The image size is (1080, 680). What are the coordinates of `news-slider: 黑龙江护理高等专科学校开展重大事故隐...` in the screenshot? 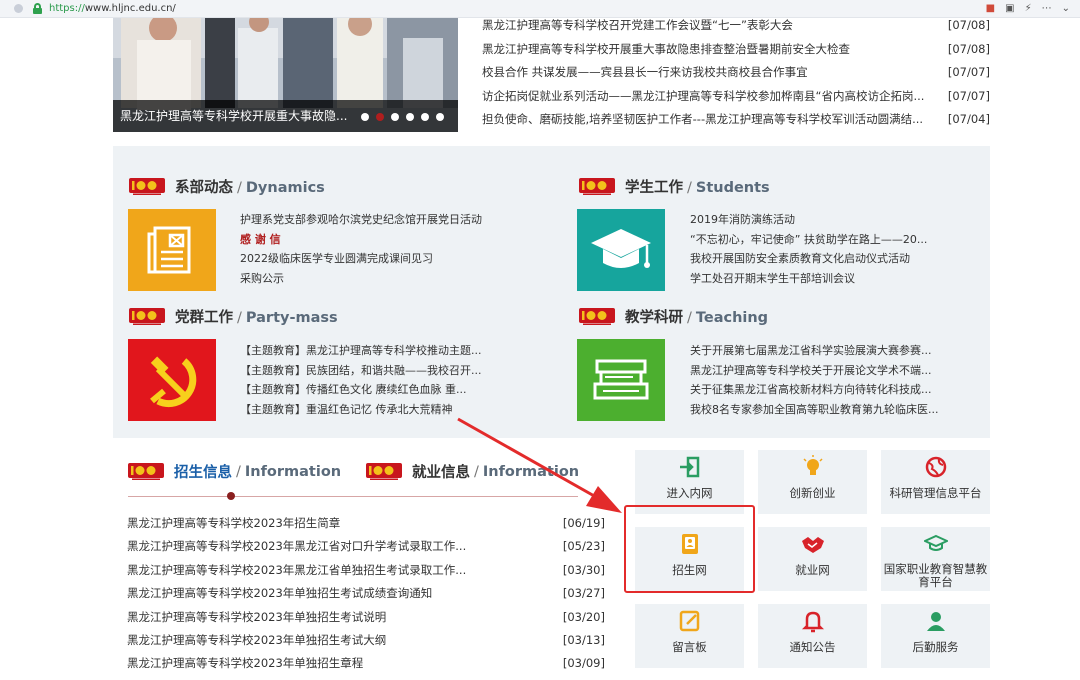 It's located at (285, 75).